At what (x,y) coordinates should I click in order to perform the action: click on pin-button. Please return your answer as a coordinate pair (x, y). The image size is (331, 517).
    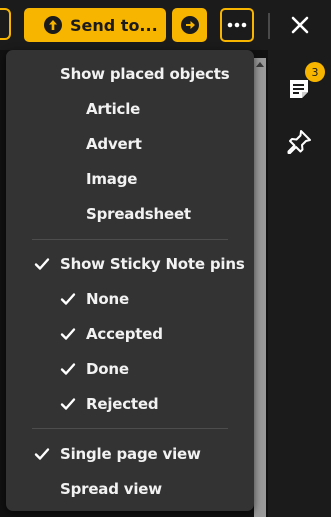
    Looking at the image, I should click on (299, 142).